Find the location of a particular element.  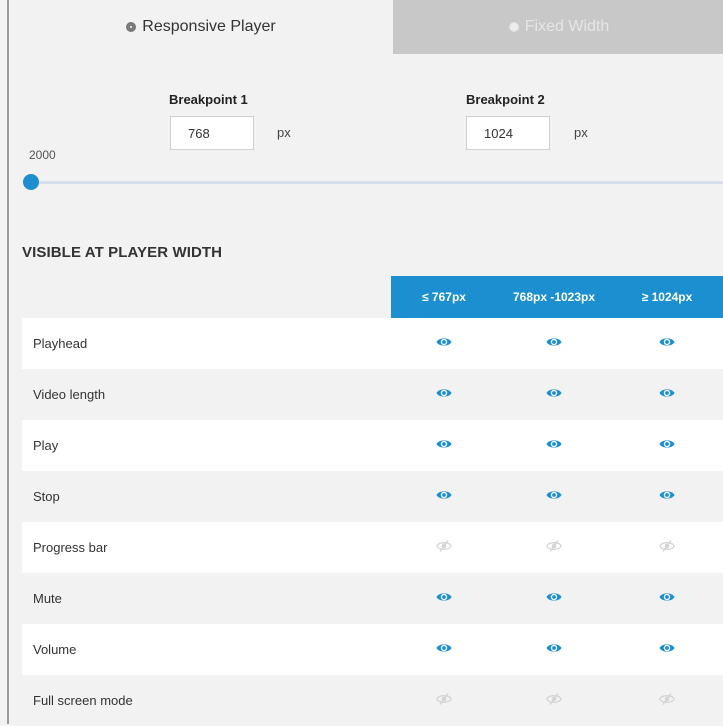

column-header-medium: 768px -1023px is located at coordinates (554, 297).